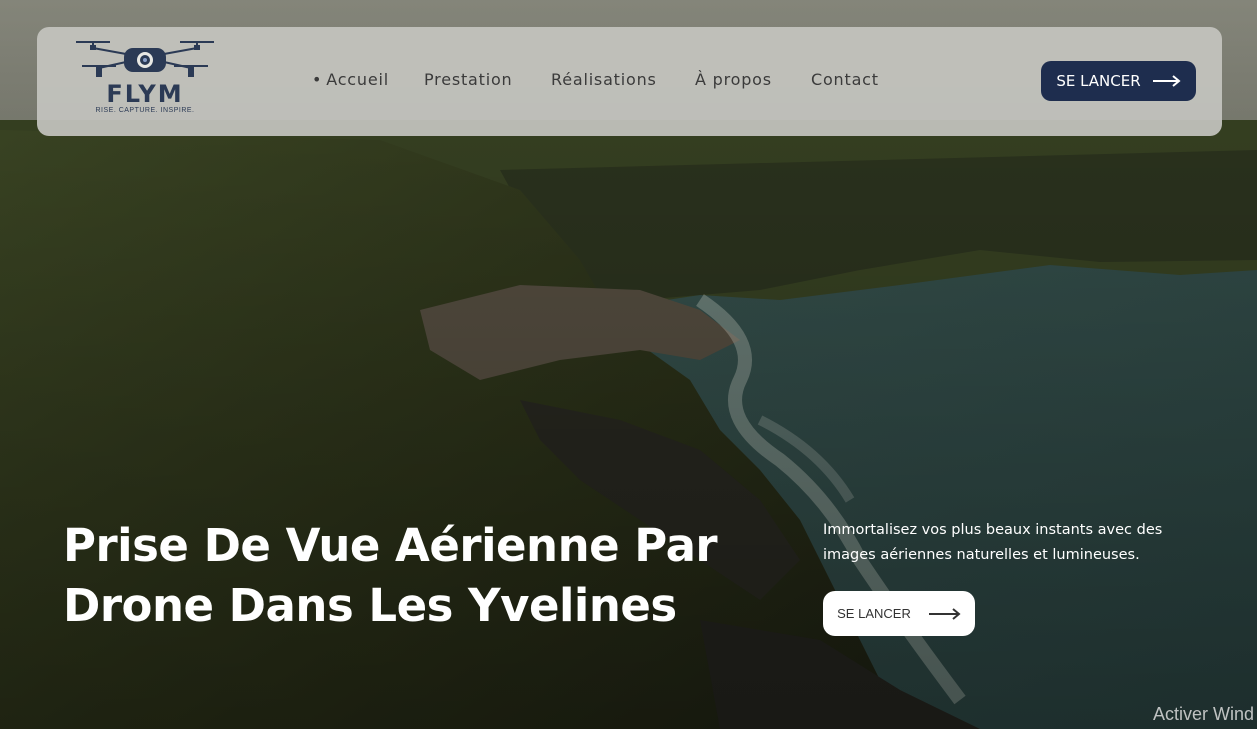 Image resolution: width=1257 pixels, height=729 pixels. I want to click on hero-title-line1: Prise De Vue Aérienne Par, so click(390, 545).